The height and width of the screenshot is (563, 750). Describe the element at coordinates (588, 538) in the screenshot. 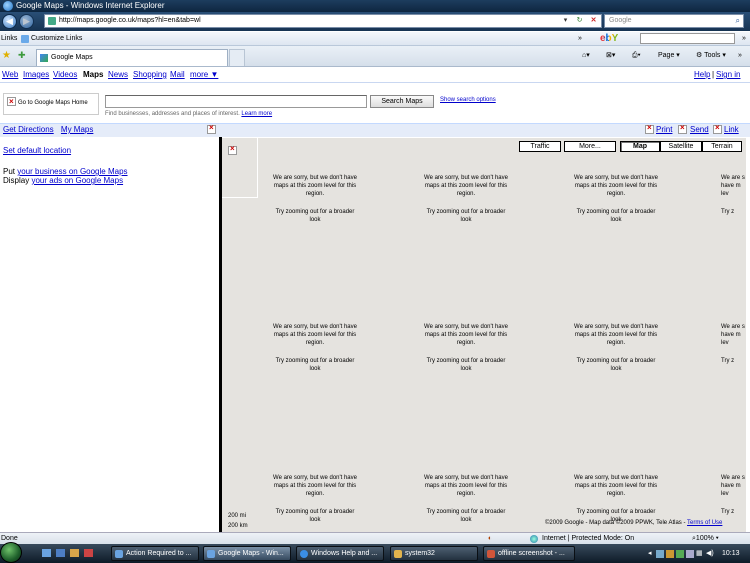

I see `security-zone: Internet | Protected Mode: On` at that location.